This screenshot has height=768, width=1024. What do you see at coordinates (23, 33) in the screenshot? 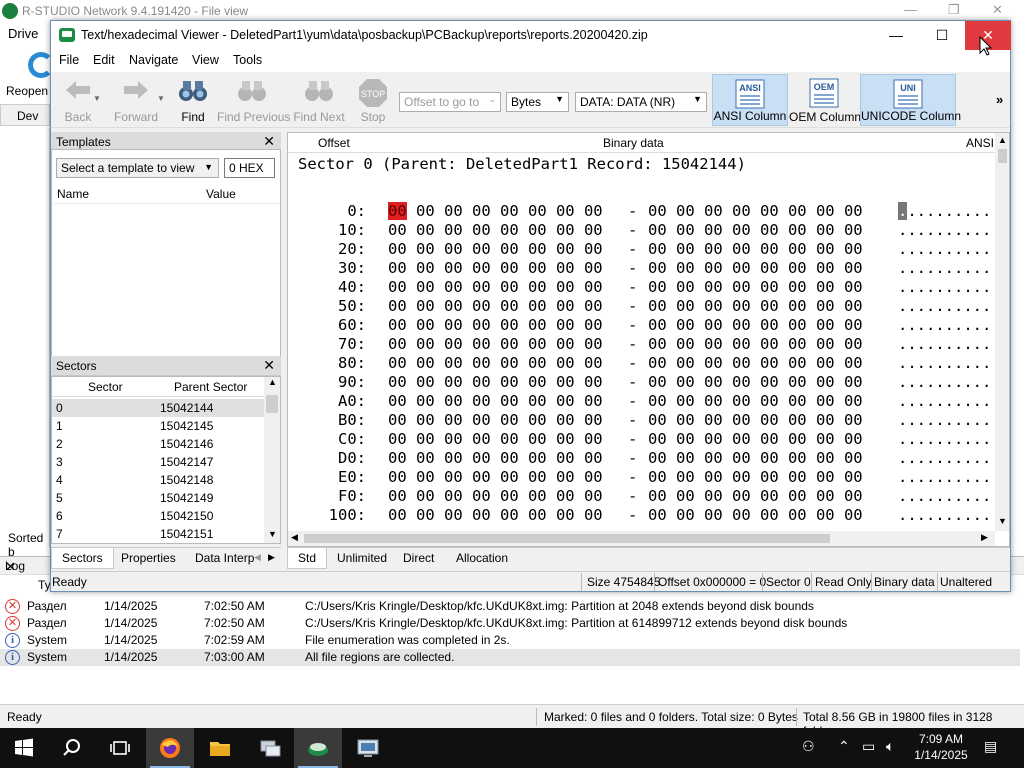
I see `bg-menu-drive: Drive` at bounding box center [23, 33].